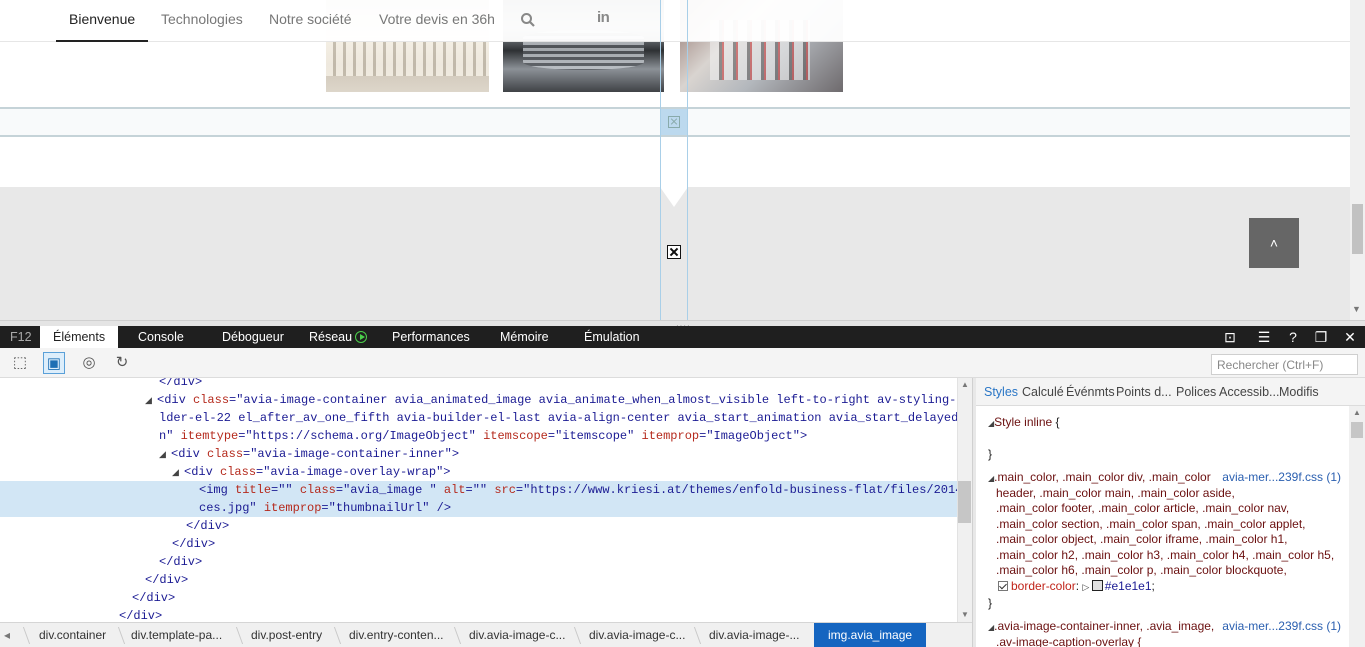  What do you see at coordinates (1284, 364) in the screenshot?
I see `devtools-search-input: Rechercher (Ctrl+F)` at bounding box center [1284, 364].